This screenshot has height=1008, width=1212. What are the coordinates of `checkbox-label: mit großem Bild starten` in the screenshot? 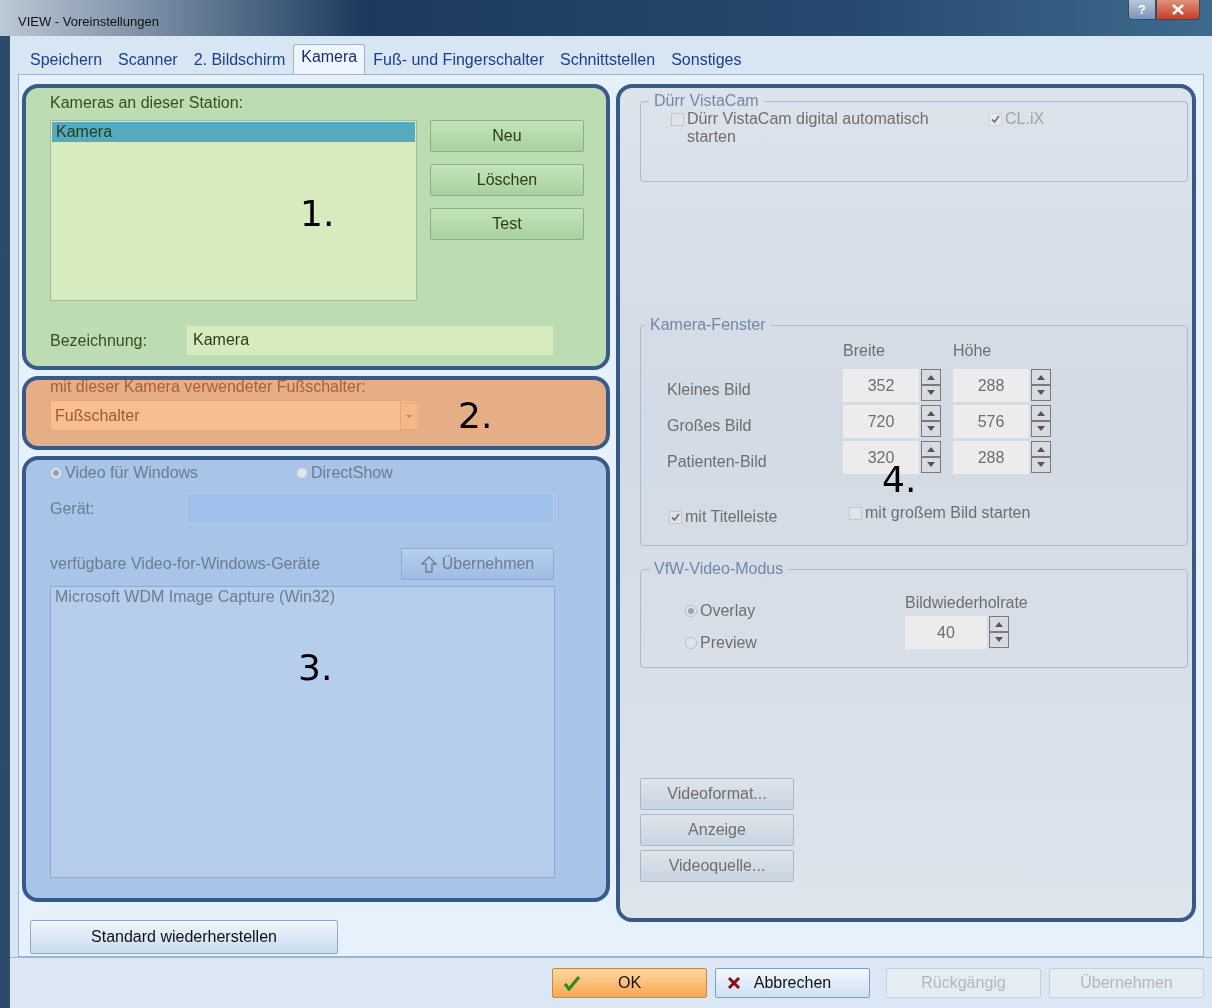 It's located at (948, 513).